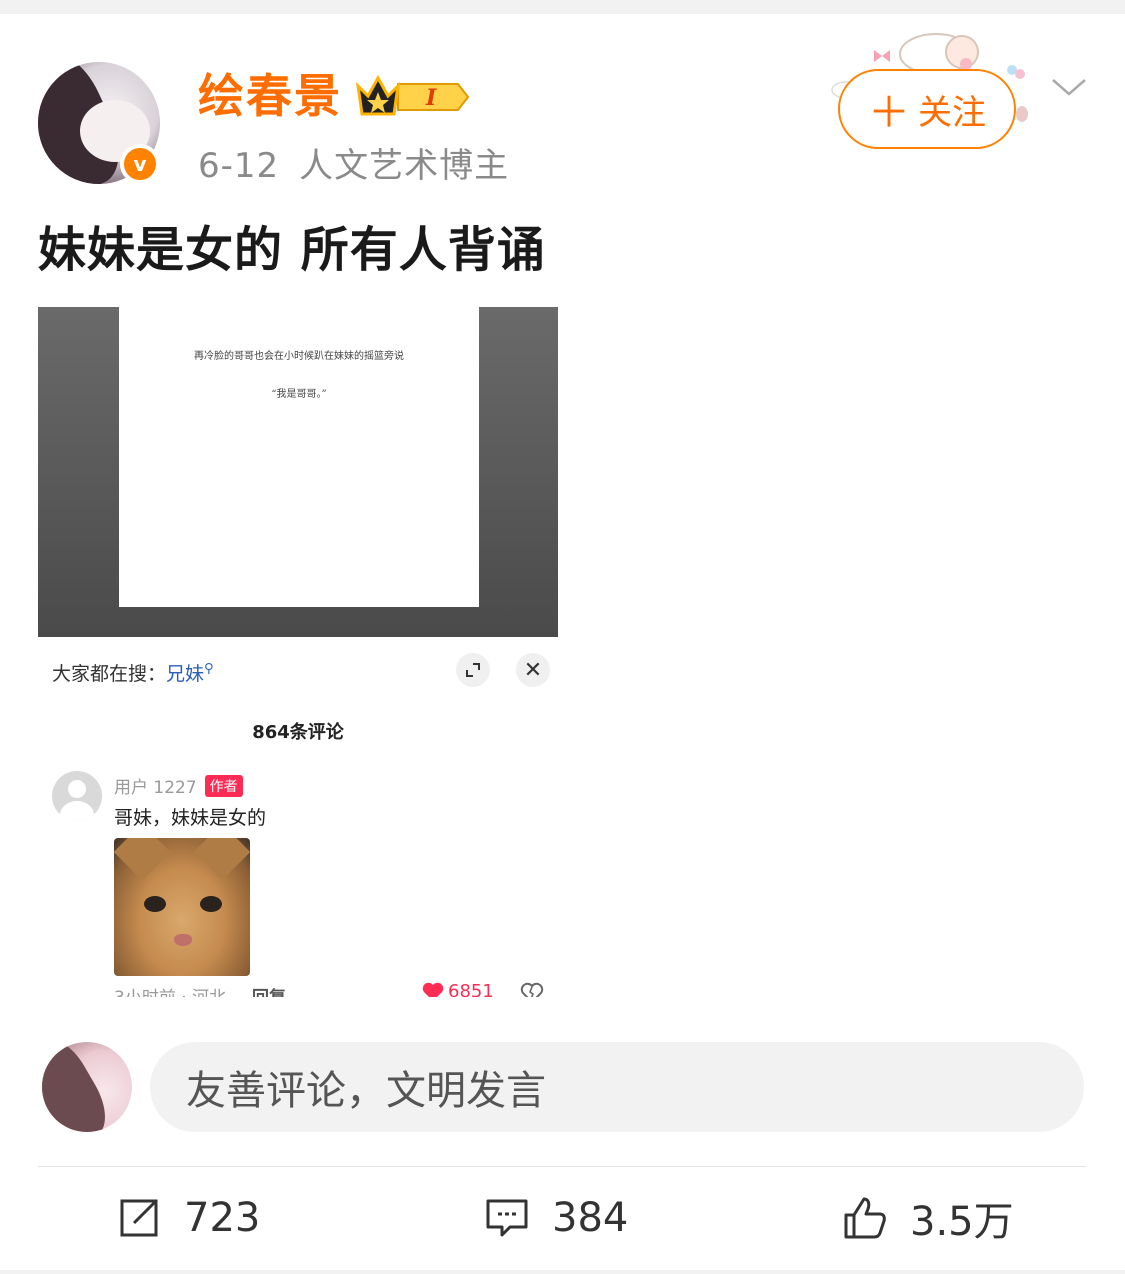 The height and width of the screenshot is (1274, 1125). Describe the element at coordinates (1069, 87) in the screenshot. I see `chevron-down-icon` at that location.